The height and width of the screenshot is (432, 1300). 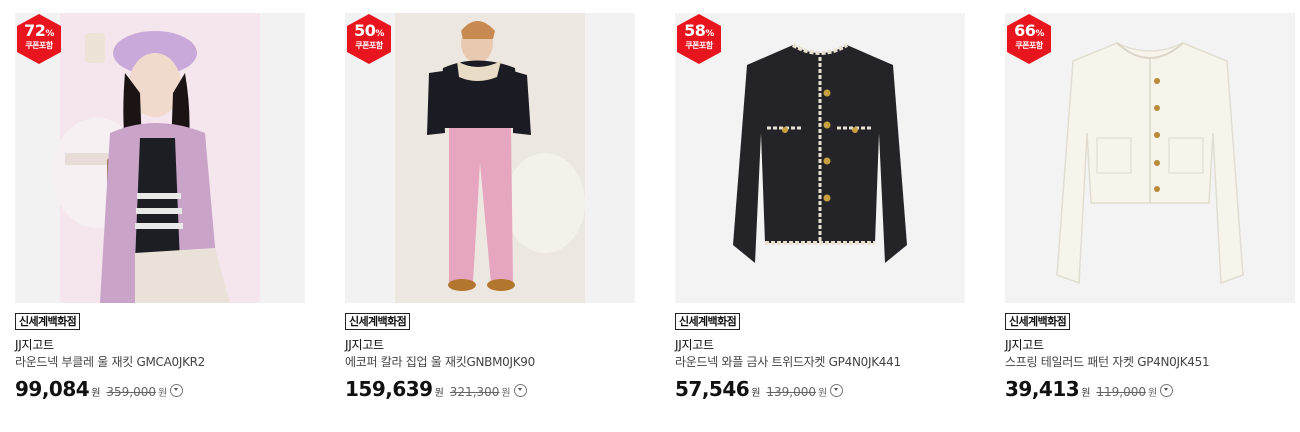 What do you see at coordinates (1042, 389) in the screenshot?
I see `sale-price: 39,413` at bounding box center [1042, 389].